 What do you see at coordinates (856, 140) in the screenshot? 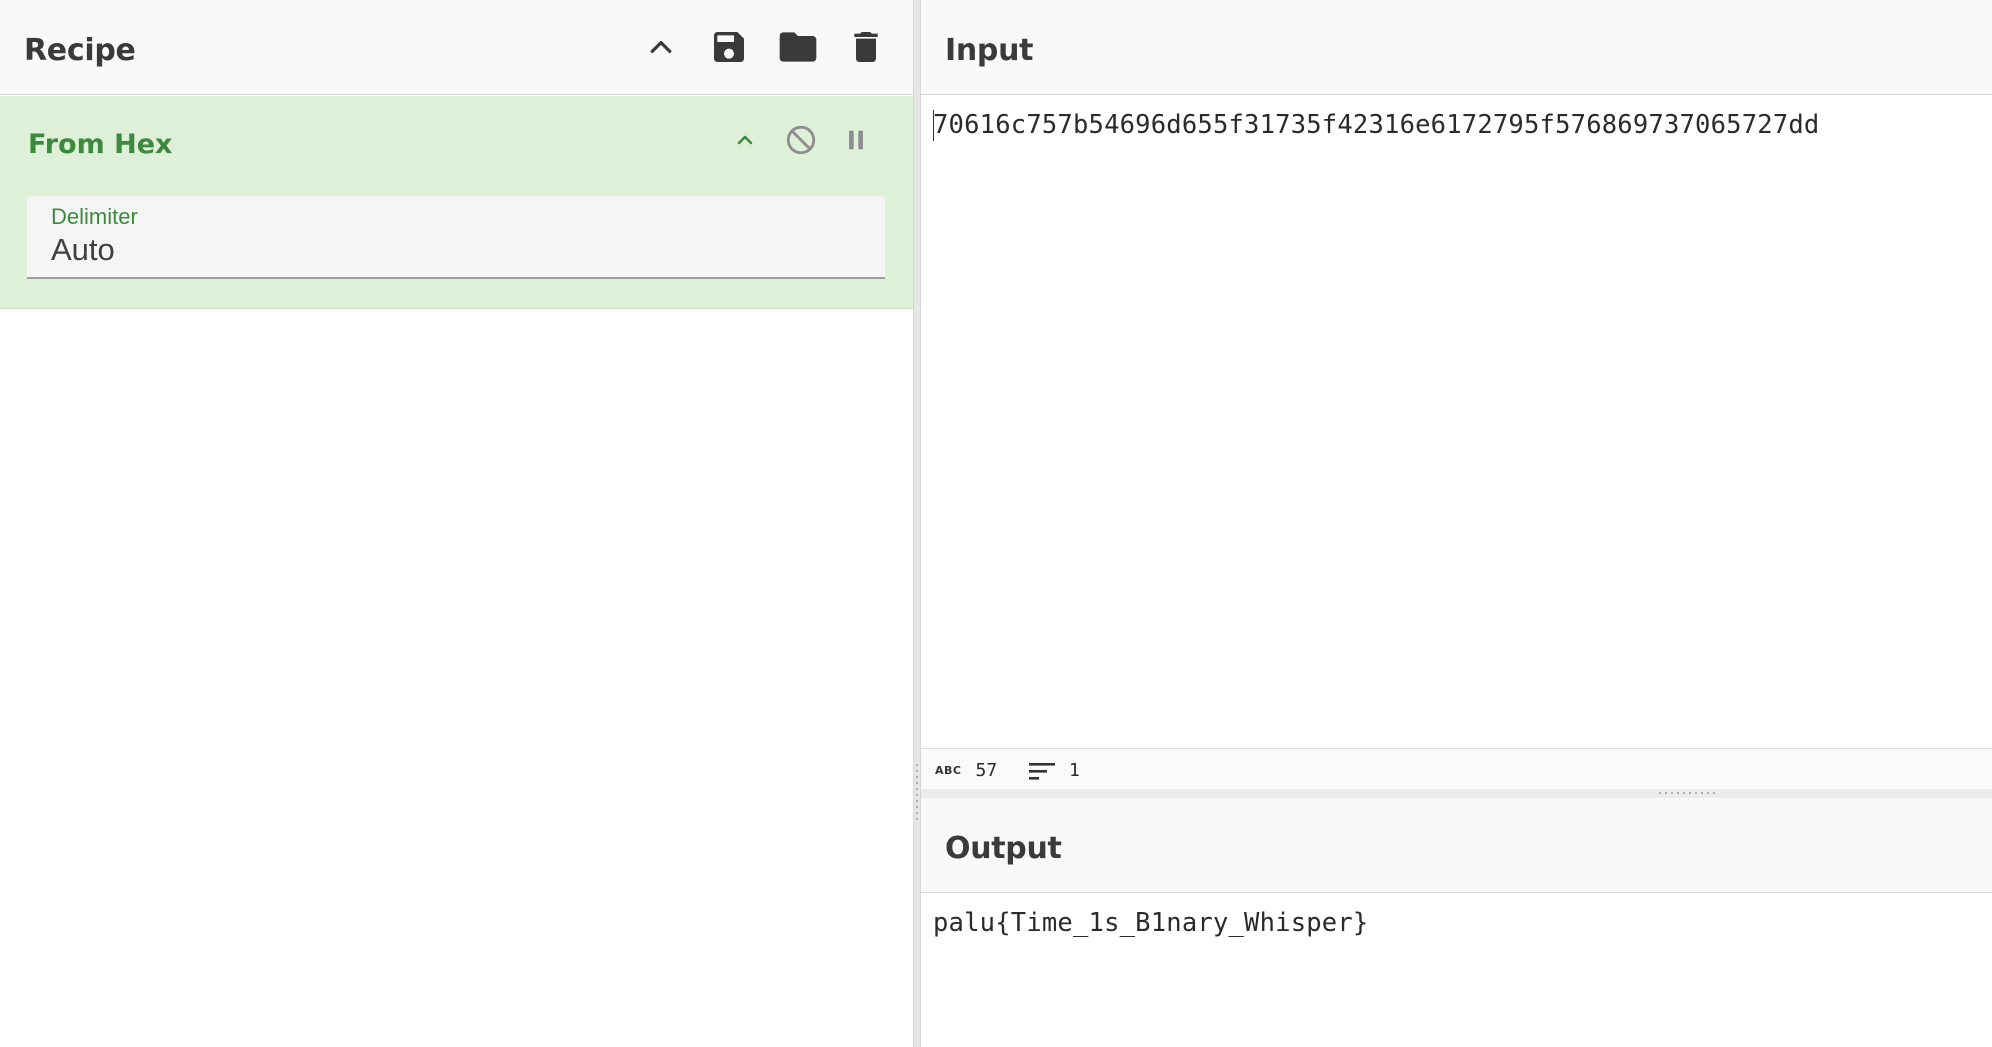
I see `pause-icon` at bounding box center [856, 140].